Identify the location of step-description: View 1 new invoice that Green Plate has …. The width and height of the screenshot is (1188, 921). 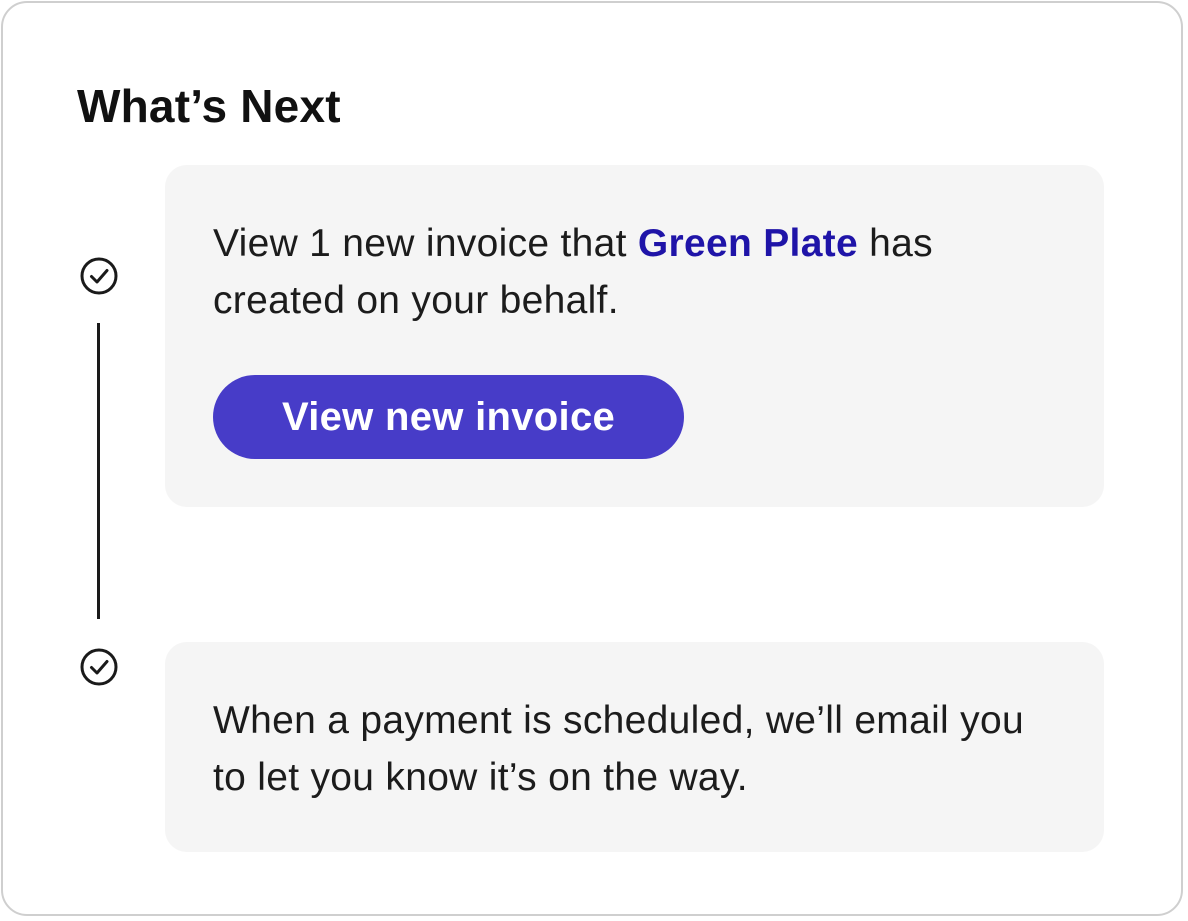
(638, 272).